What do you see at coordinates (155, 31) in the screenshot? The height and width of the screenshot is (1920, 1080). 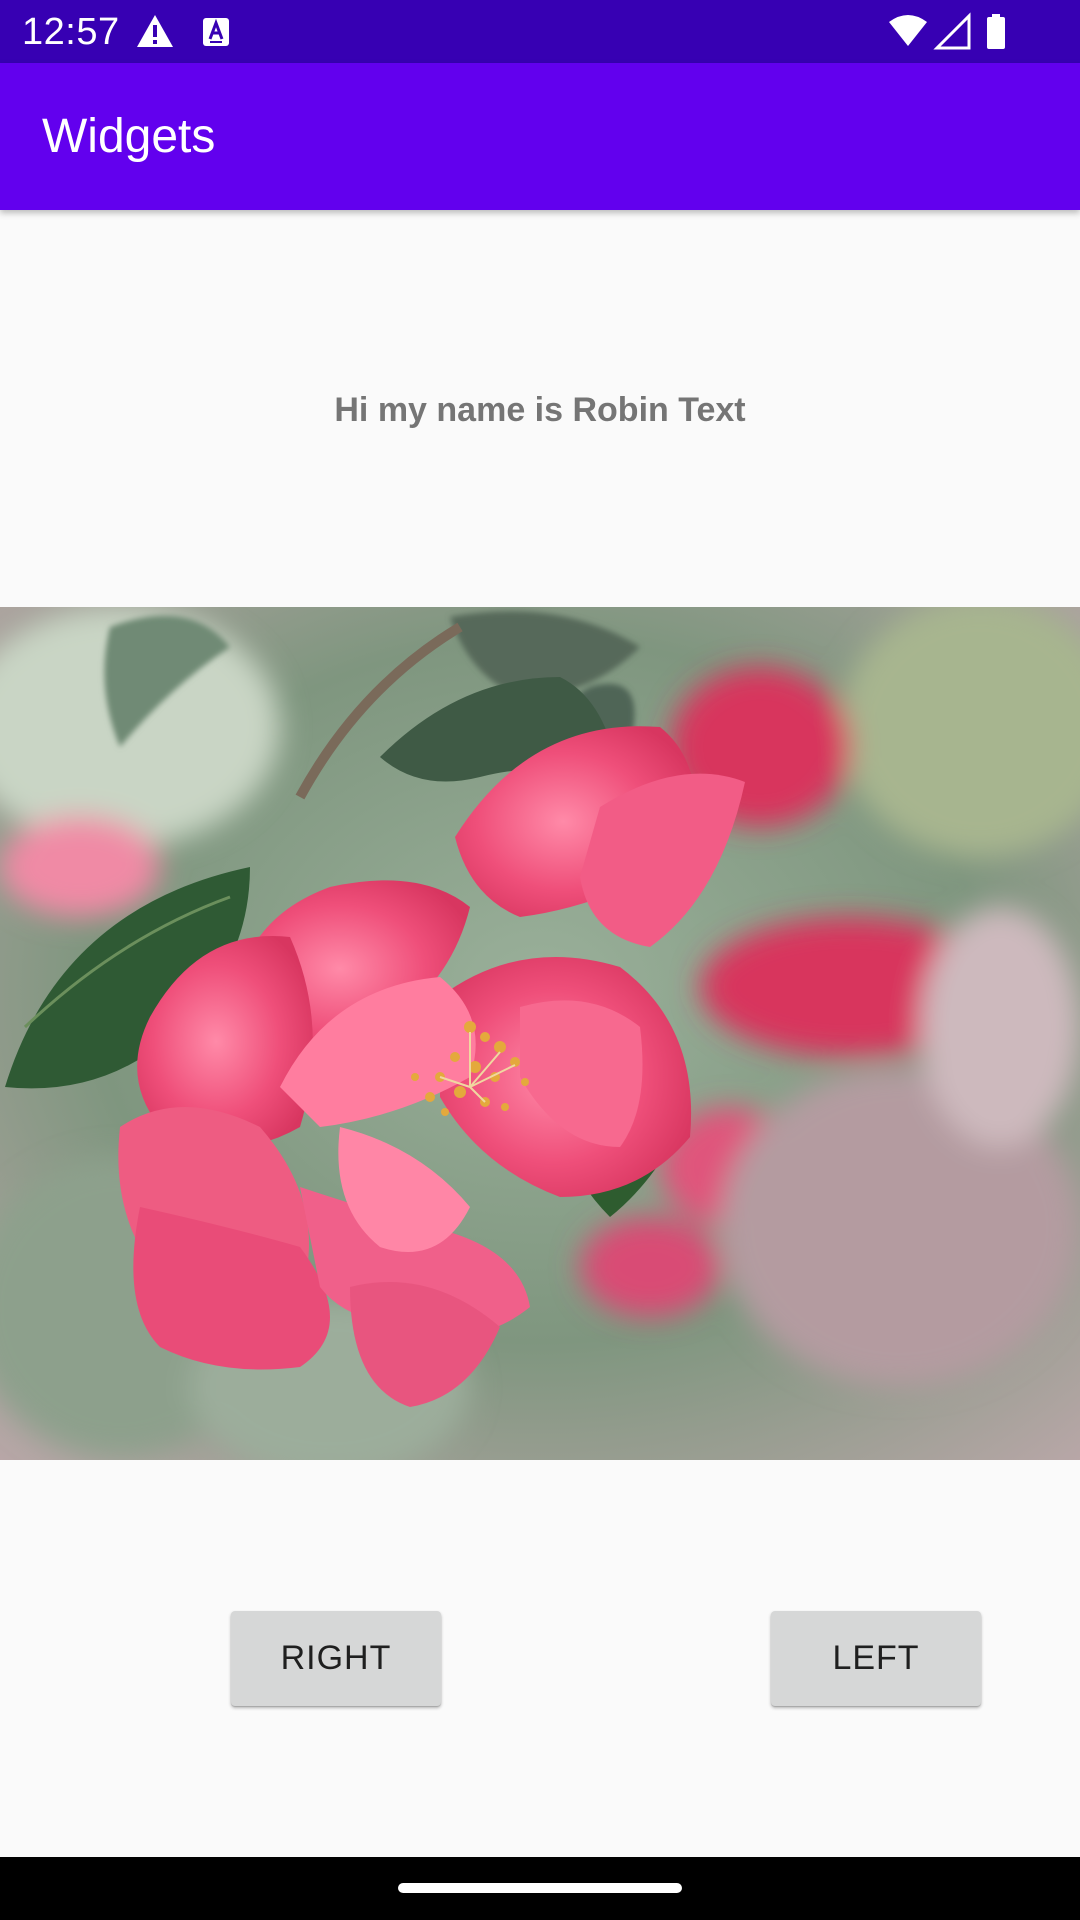 I see `warning-icon` at bounding box center [155, 31].